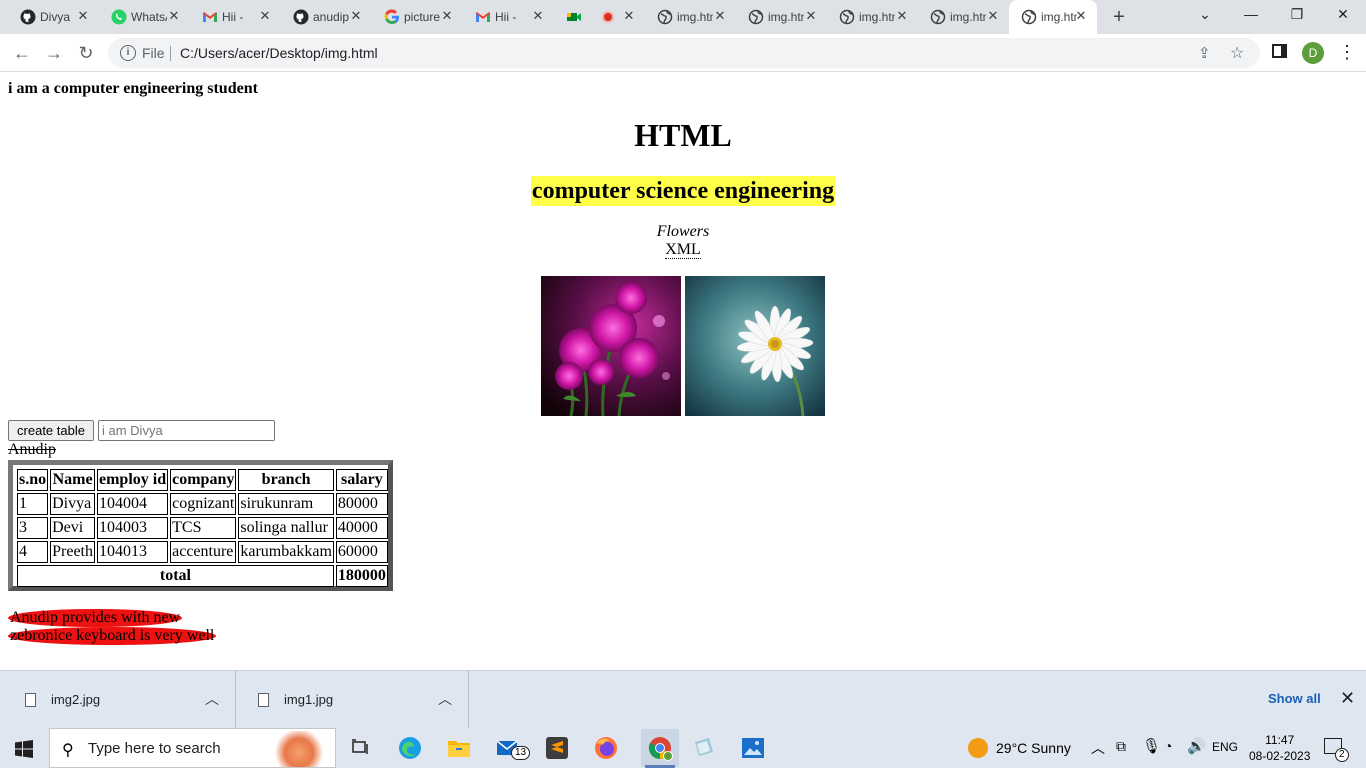 This screenshot has width=1366, height=768. What do you see at coordinates (753, 748) in the screenshot?
I see `photos-icon` at bounding box center [753, 748].